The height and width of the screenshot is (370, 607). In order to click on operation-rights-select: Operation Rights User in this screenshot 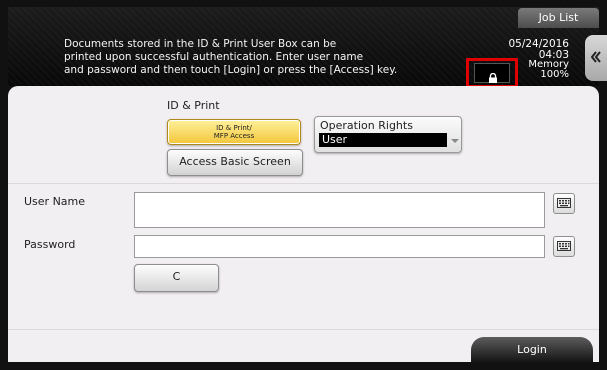, I will do `click(388, 134)`.